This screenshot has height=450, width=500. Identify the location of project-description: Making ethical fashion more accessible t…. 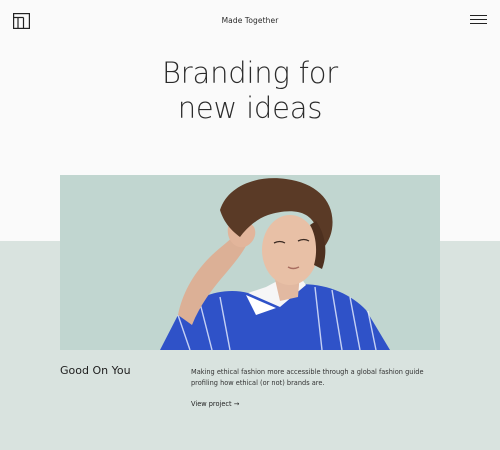
(307, 377).